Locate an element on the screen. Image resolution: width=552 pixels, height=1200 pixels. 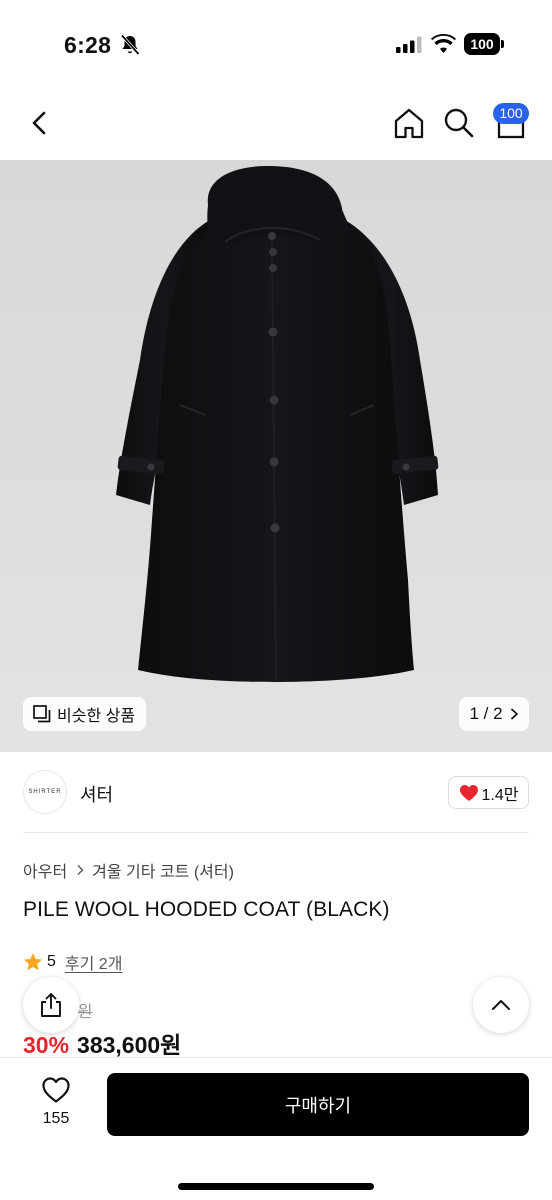
shop-logo: SHIRTER is located at coordinates (45, 792).